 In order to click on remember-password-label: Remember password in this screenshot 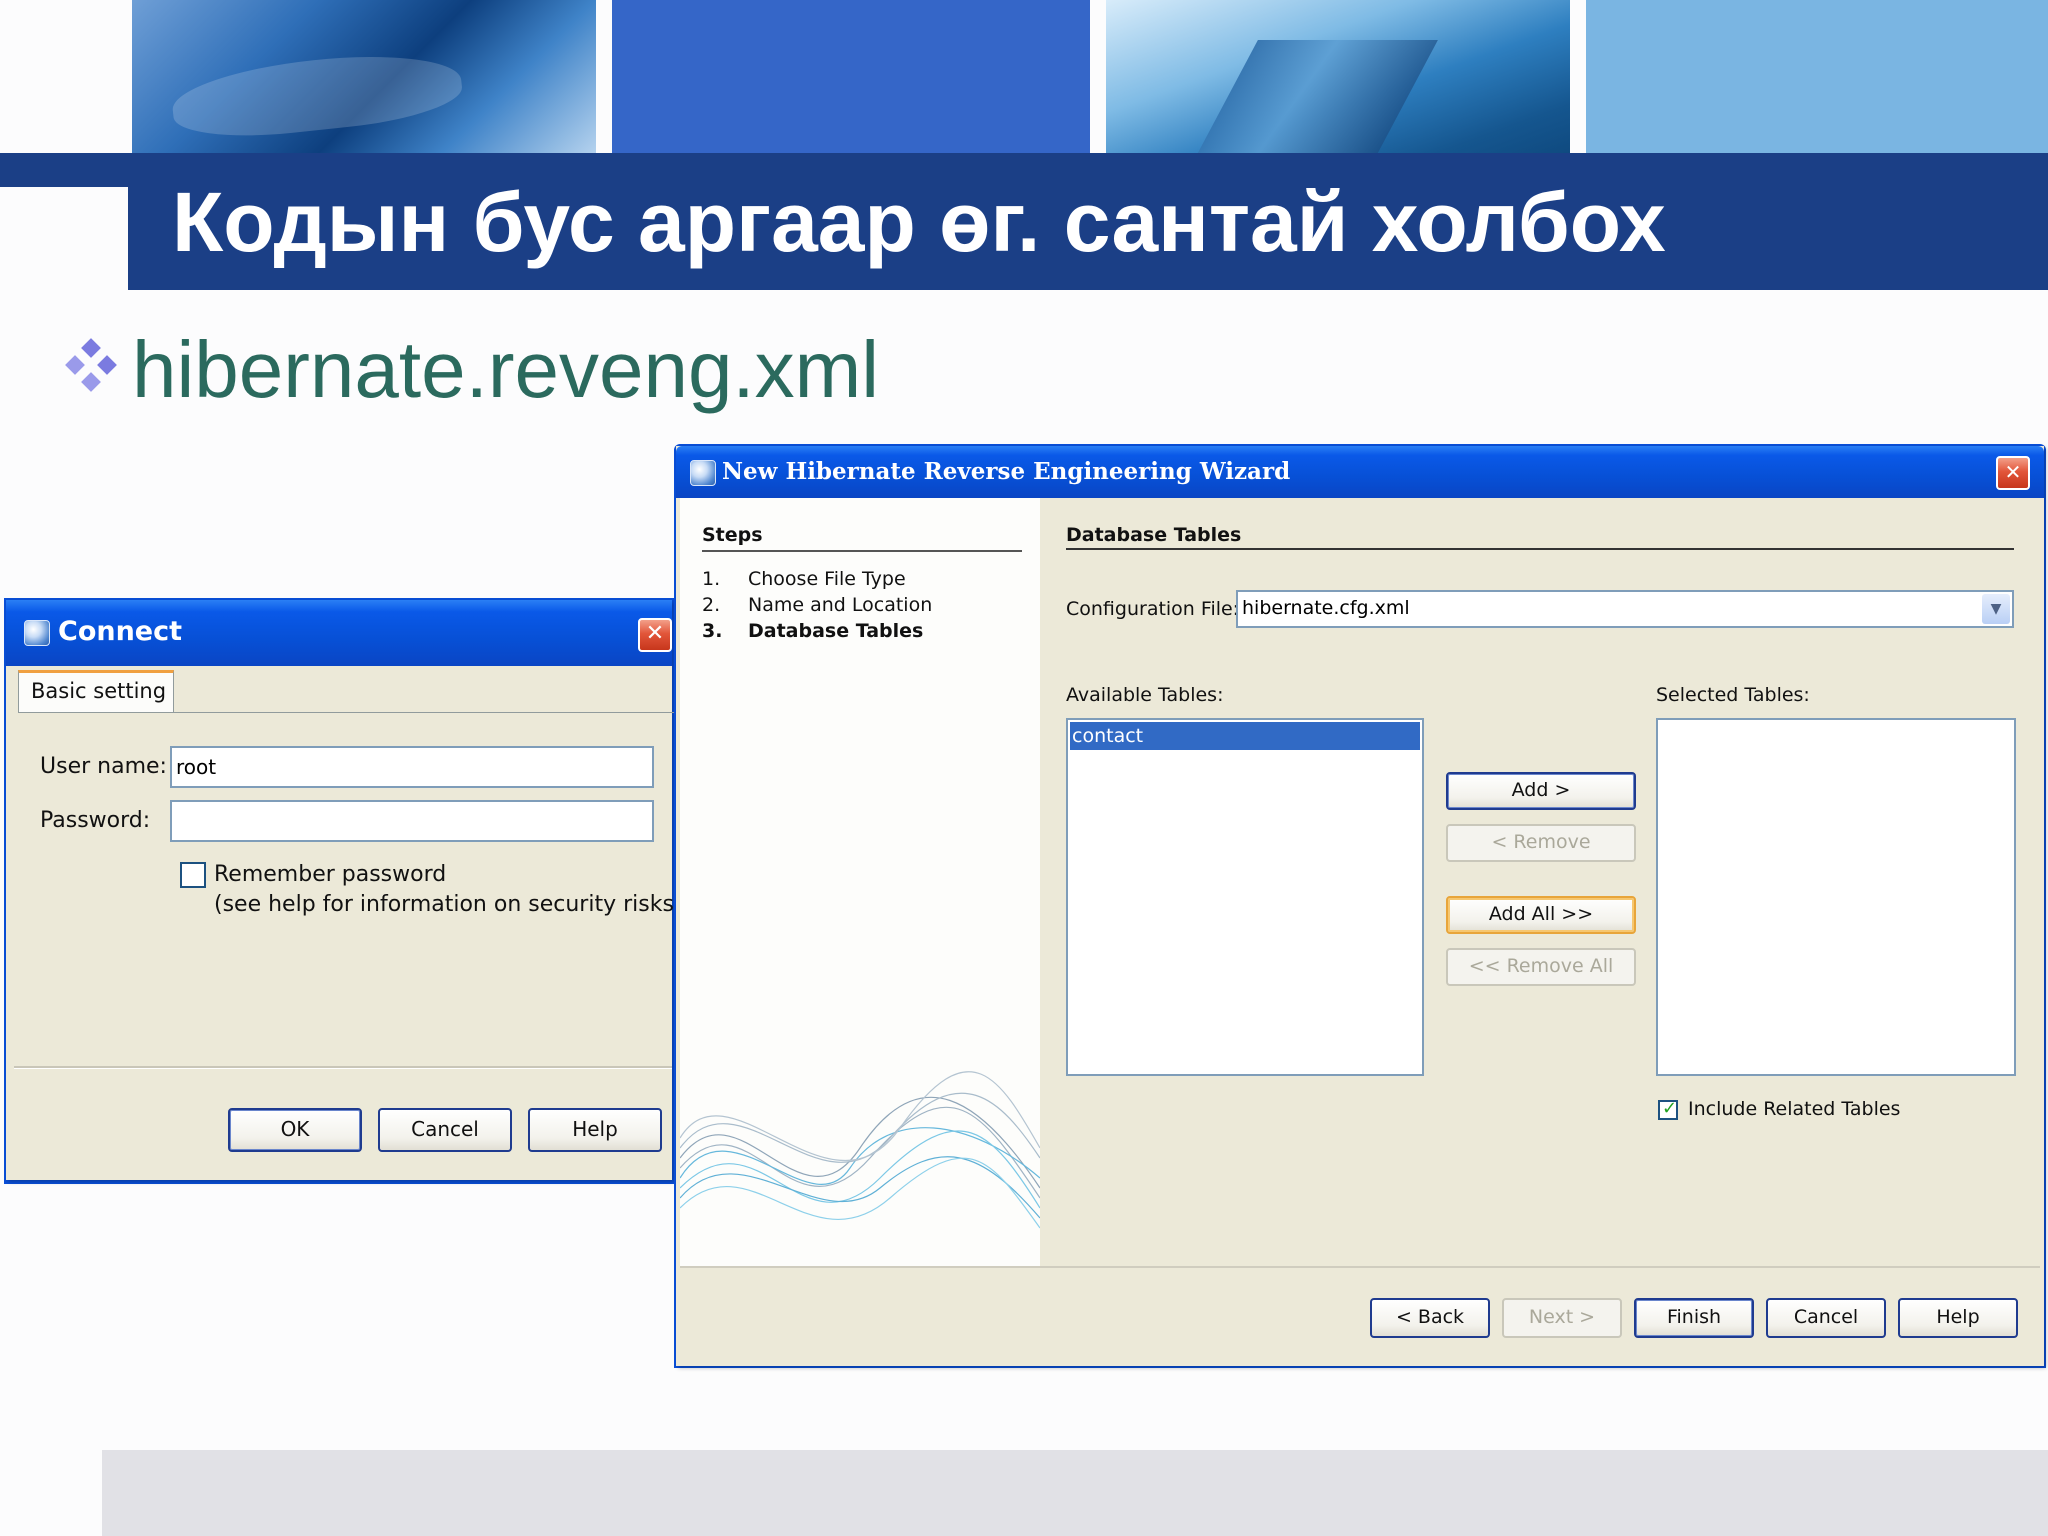, I will do `click(330, 874)`.